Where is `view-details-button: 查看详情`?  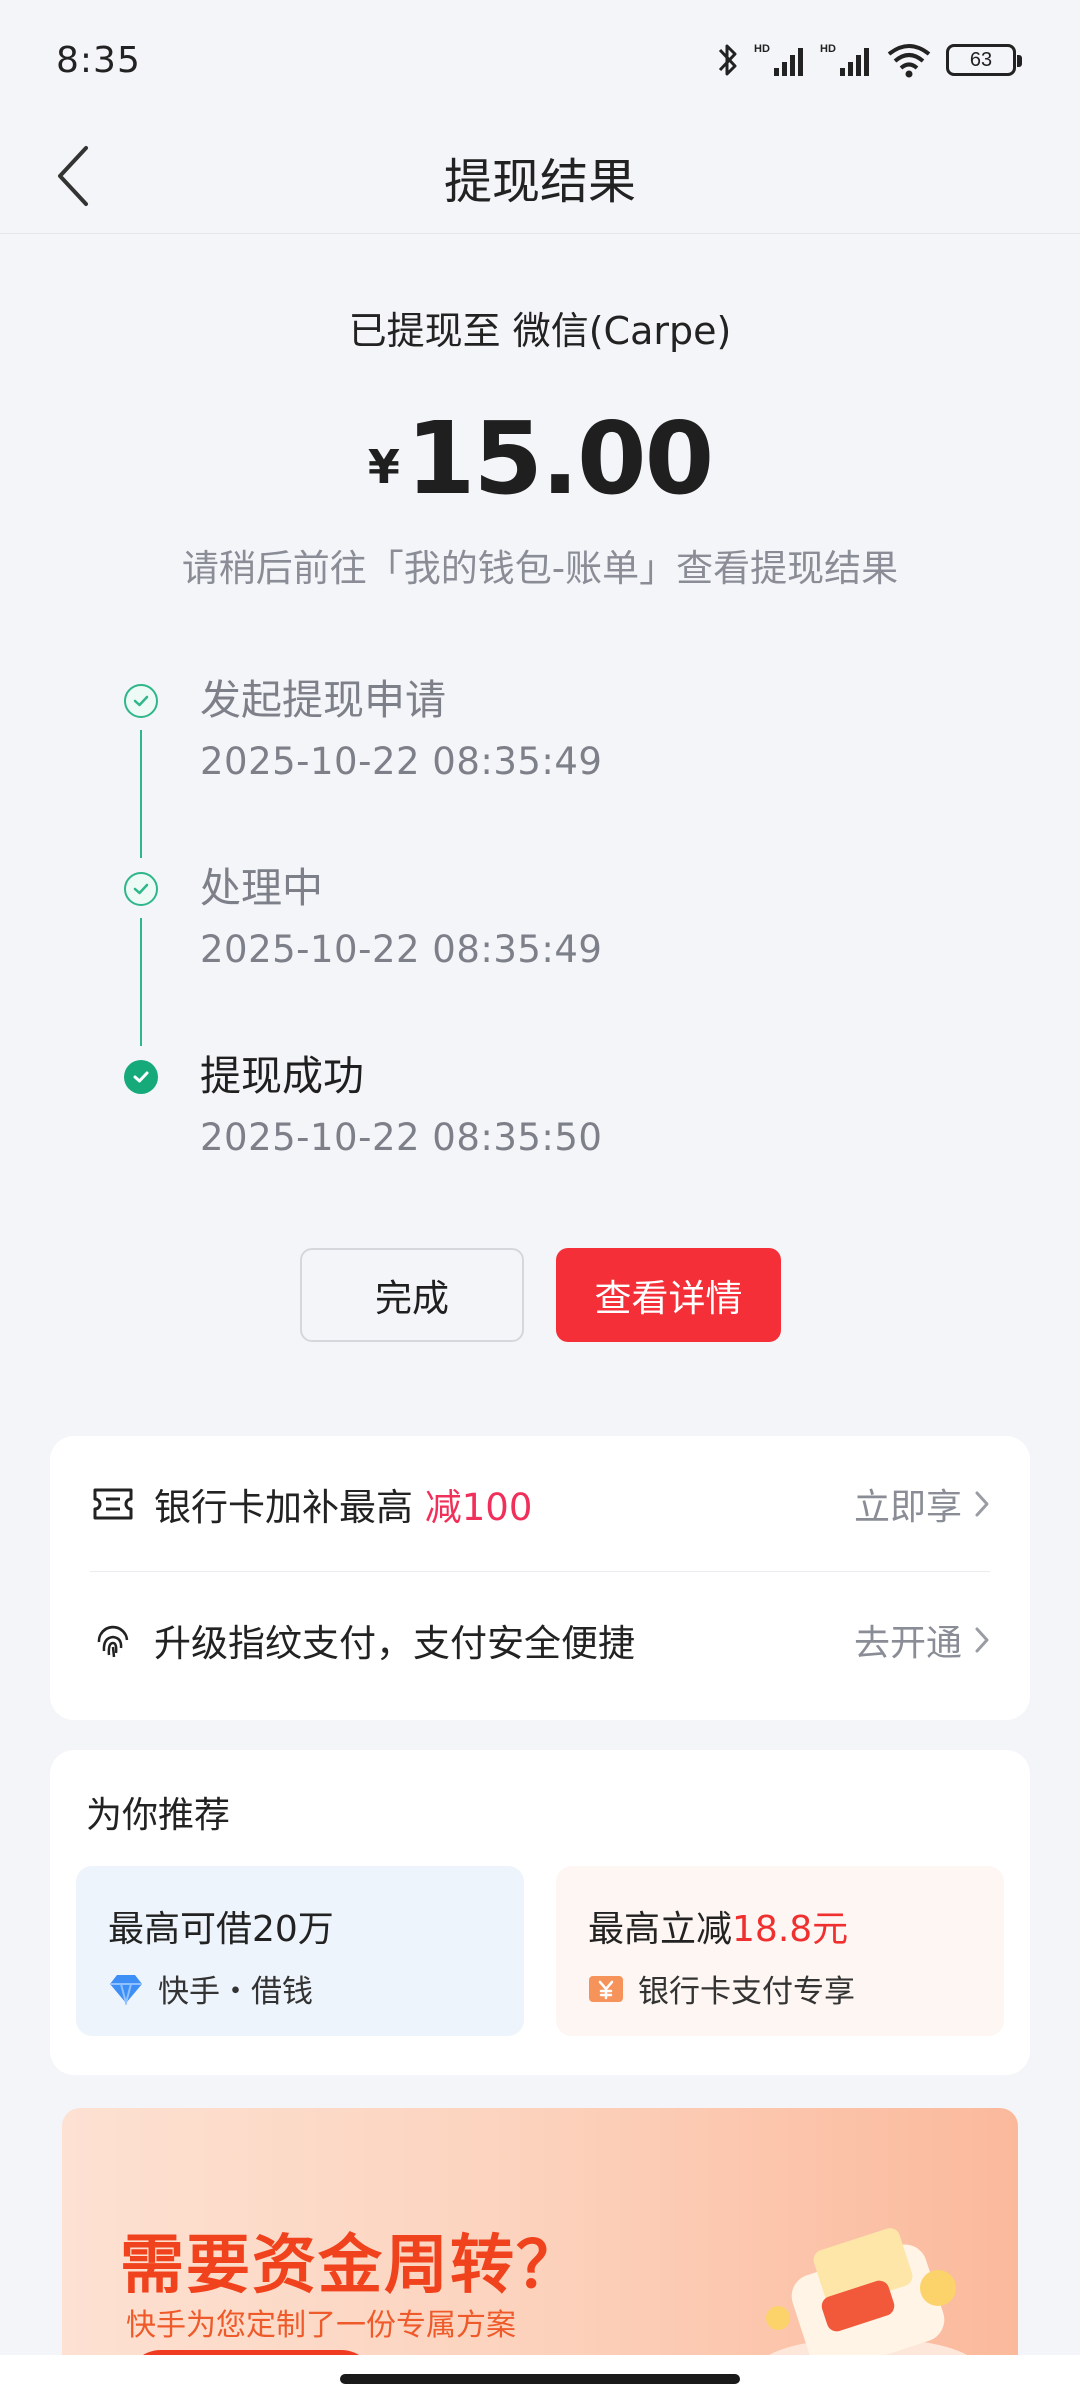
view-details-button: 查看详情 is located at coordinates (668, 1295).